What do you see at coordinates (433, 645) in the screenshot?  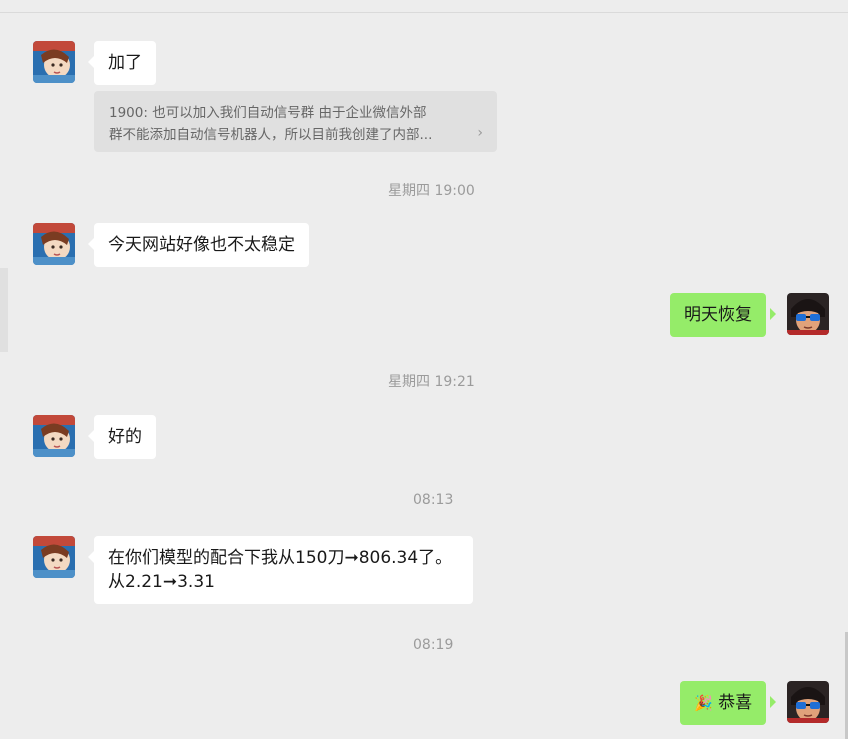 I see `message-timestamp: 08:19` at bounding box center [433, 645].